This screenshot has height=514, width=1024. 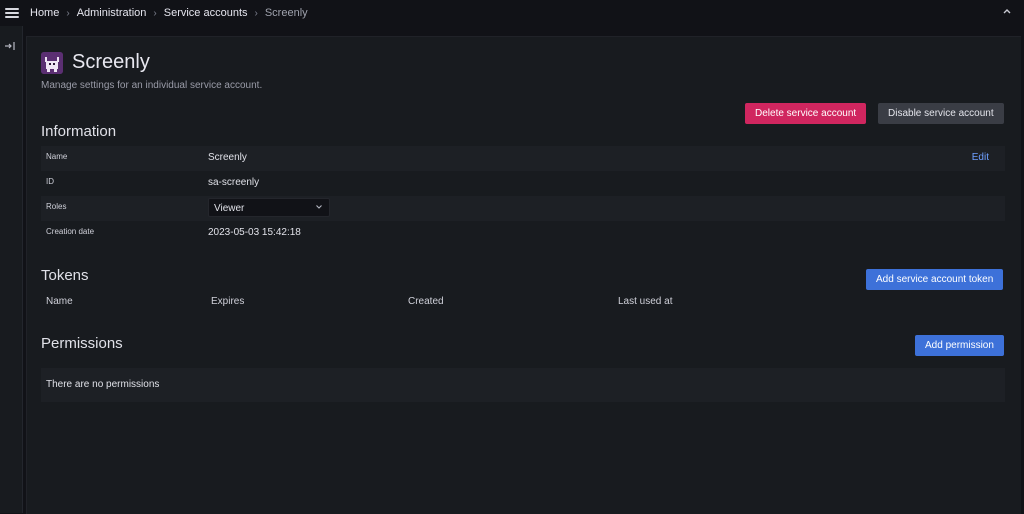 I want to click on add-service-account-token-button: Add service account token, so click(x=935, y=279).